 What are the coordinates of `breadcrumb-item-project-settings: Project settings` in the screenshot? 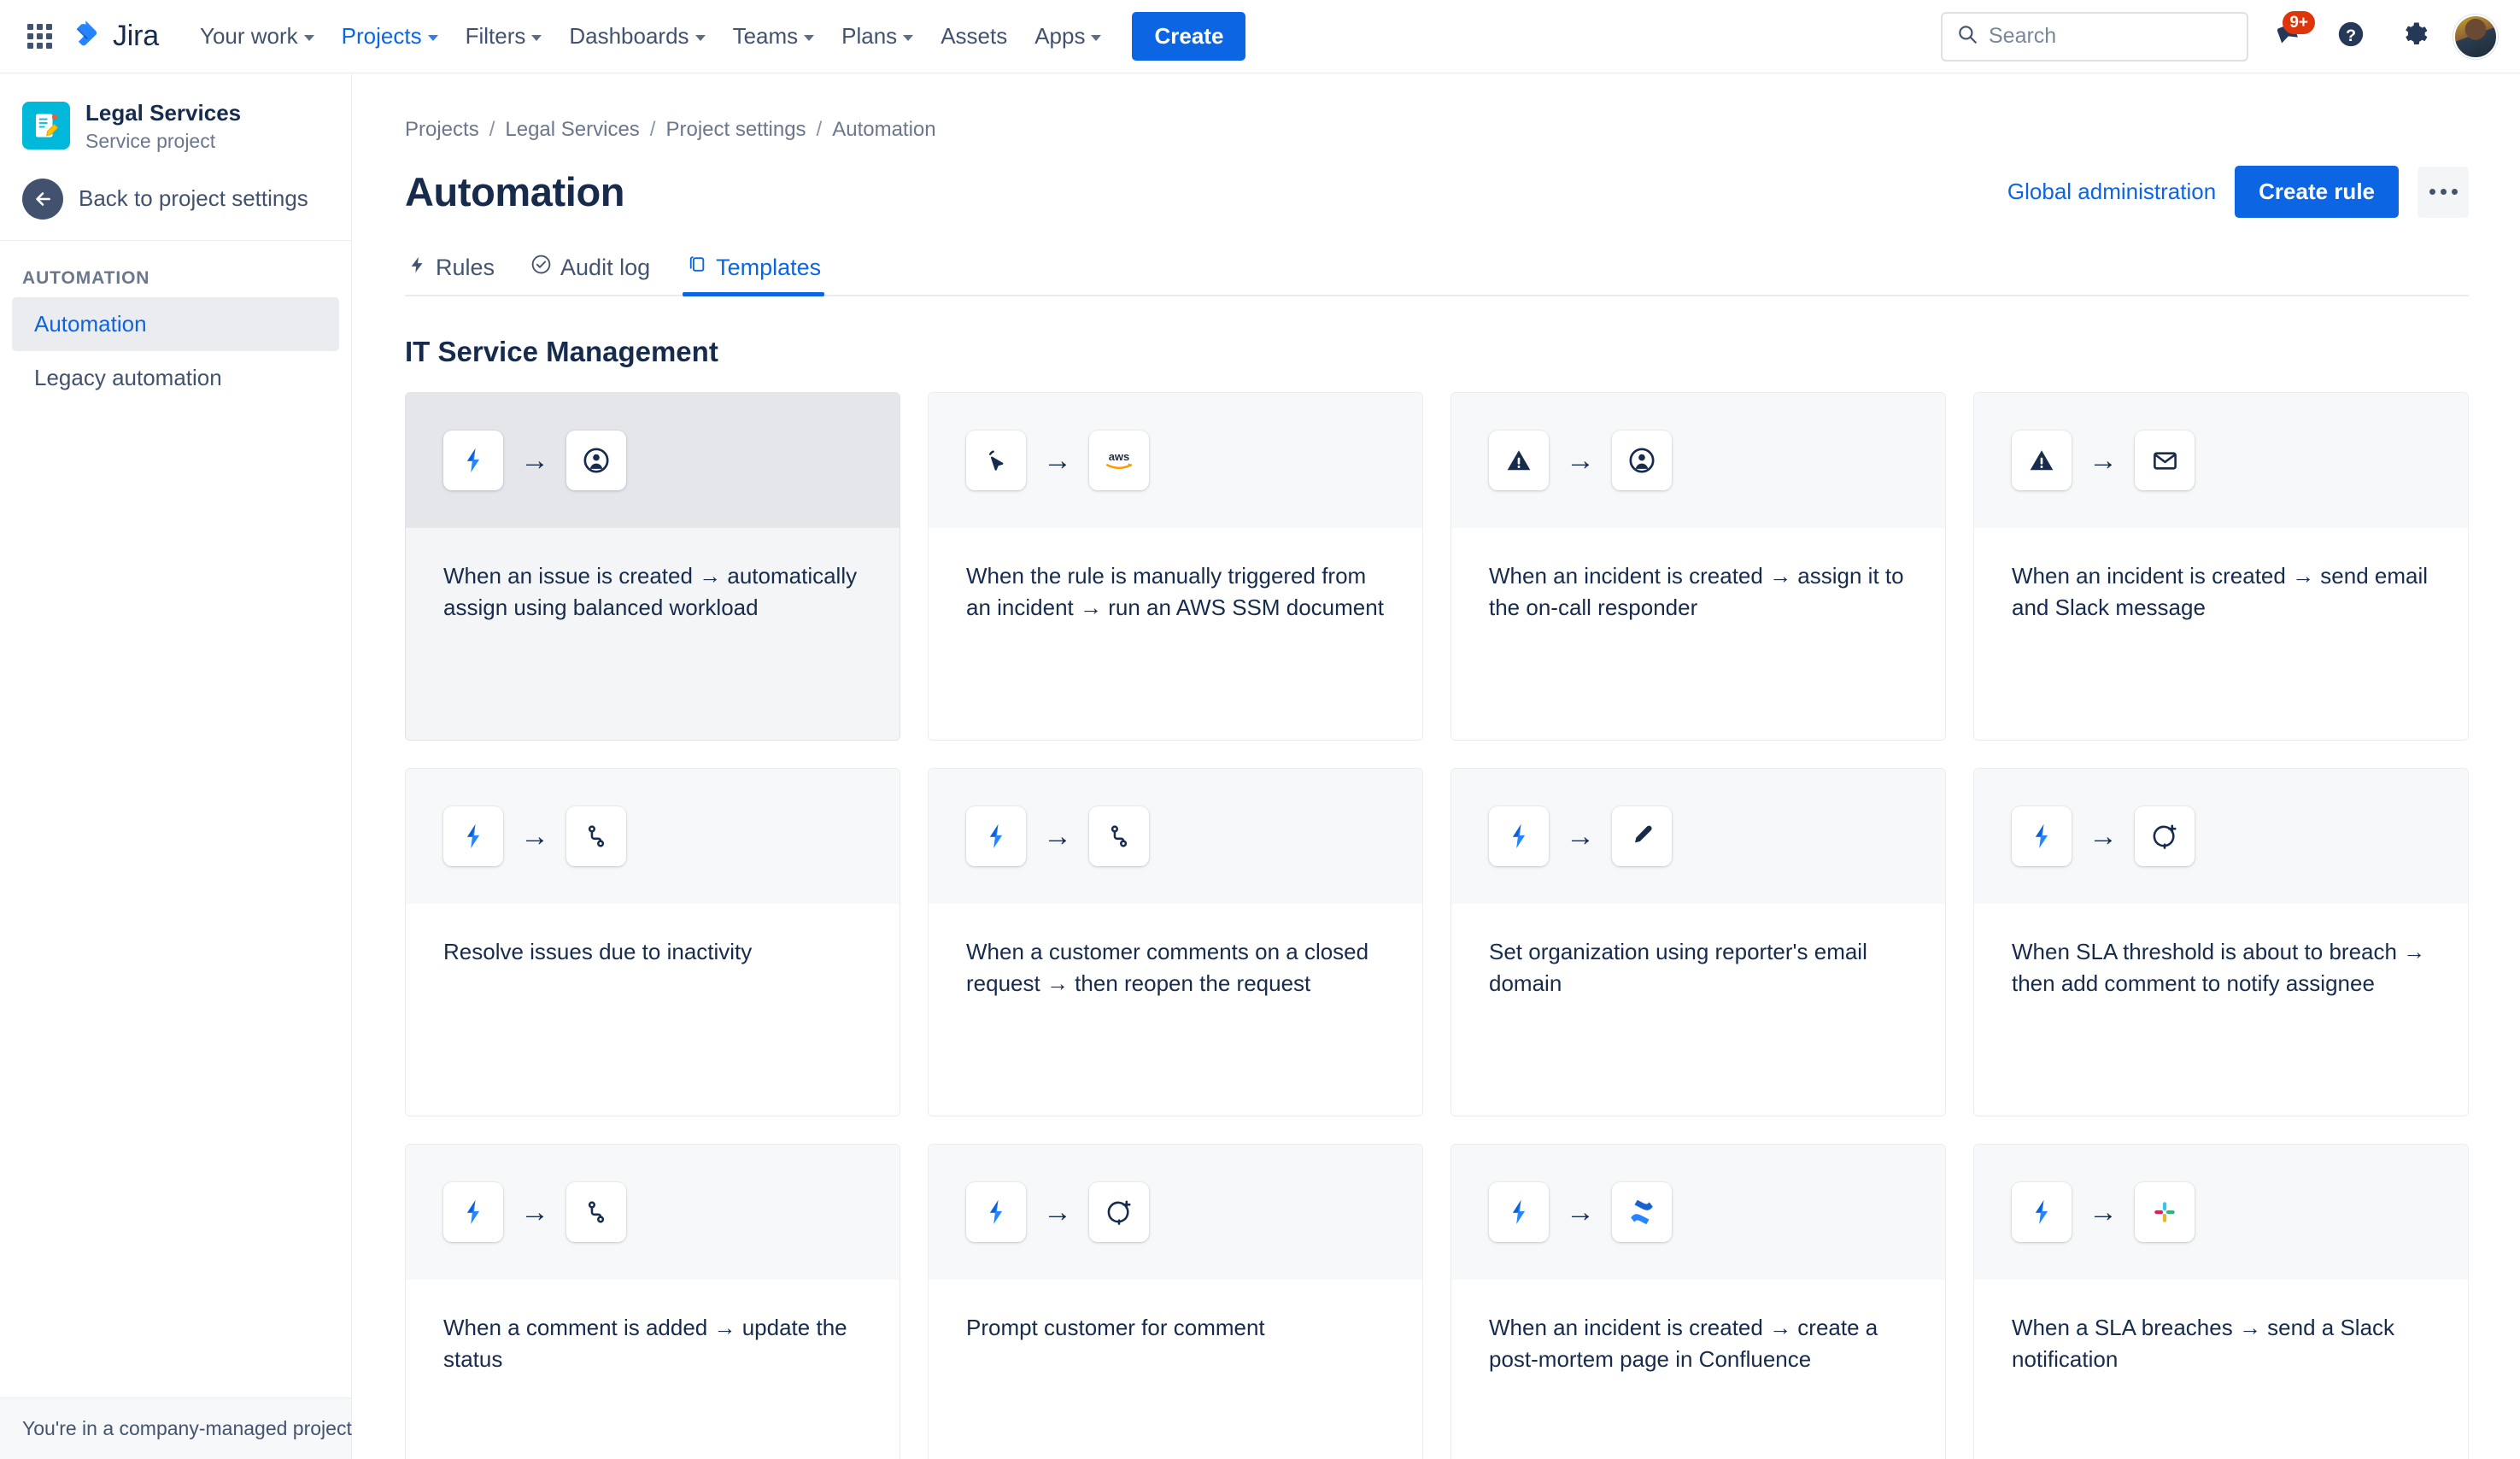 It's located at (735, 130).